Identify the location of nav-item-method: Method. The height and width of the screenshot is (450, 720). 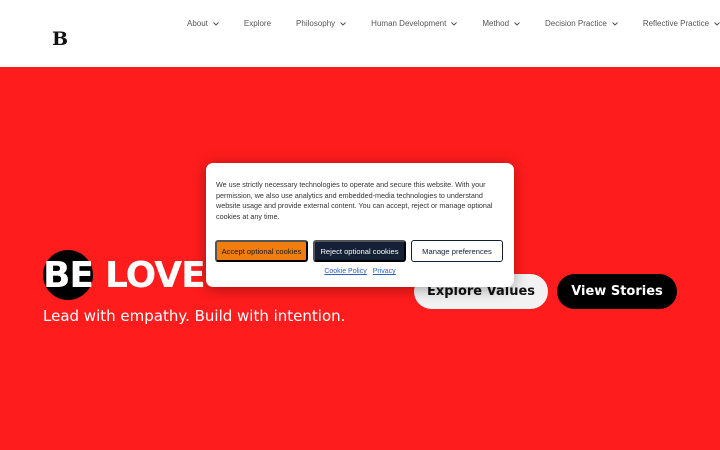
(501, 23).